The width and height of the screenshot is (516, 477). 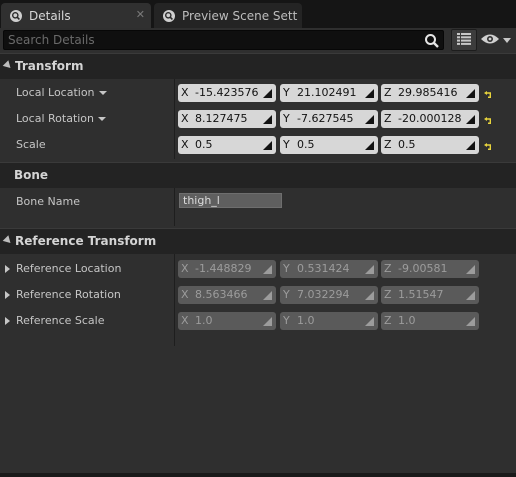 I want to click on property-row-bone-name: Bone Name thigh_l, so click(x=258, y=202).